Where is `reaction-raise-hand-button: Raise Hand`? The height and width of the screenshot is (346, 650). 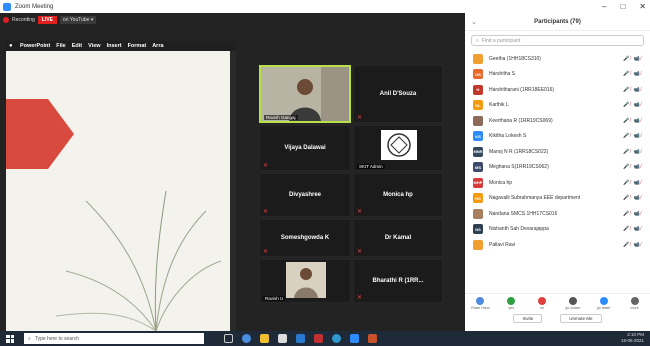 reaction-raise-hand-button: Raise Hand is located at coordinates (480, 303).